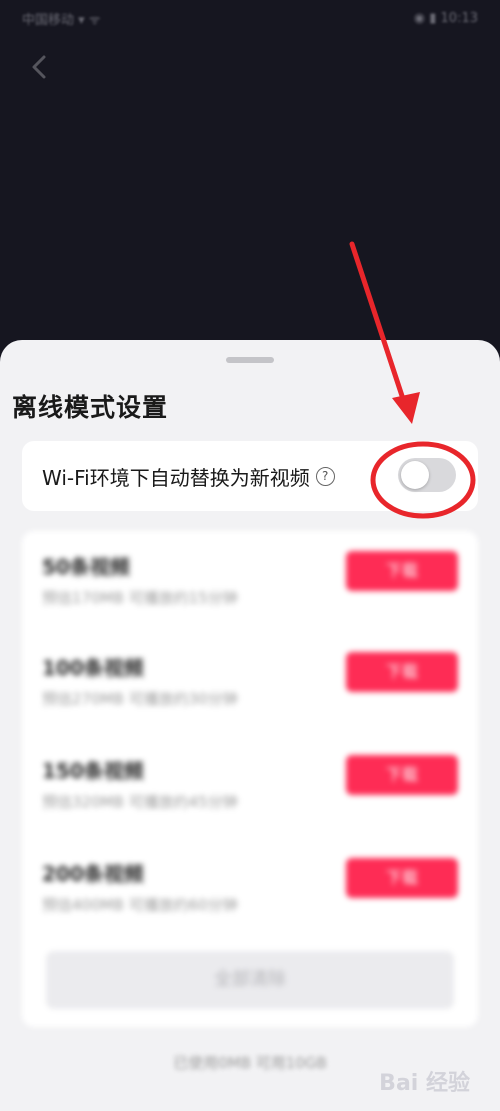 This screenshot has height=1111, width=500. What do you see at coordinates (445, 18) in the screenshot?
I see `status-right: ◉ ▮ 10:13` at bounding box center [445, 18].